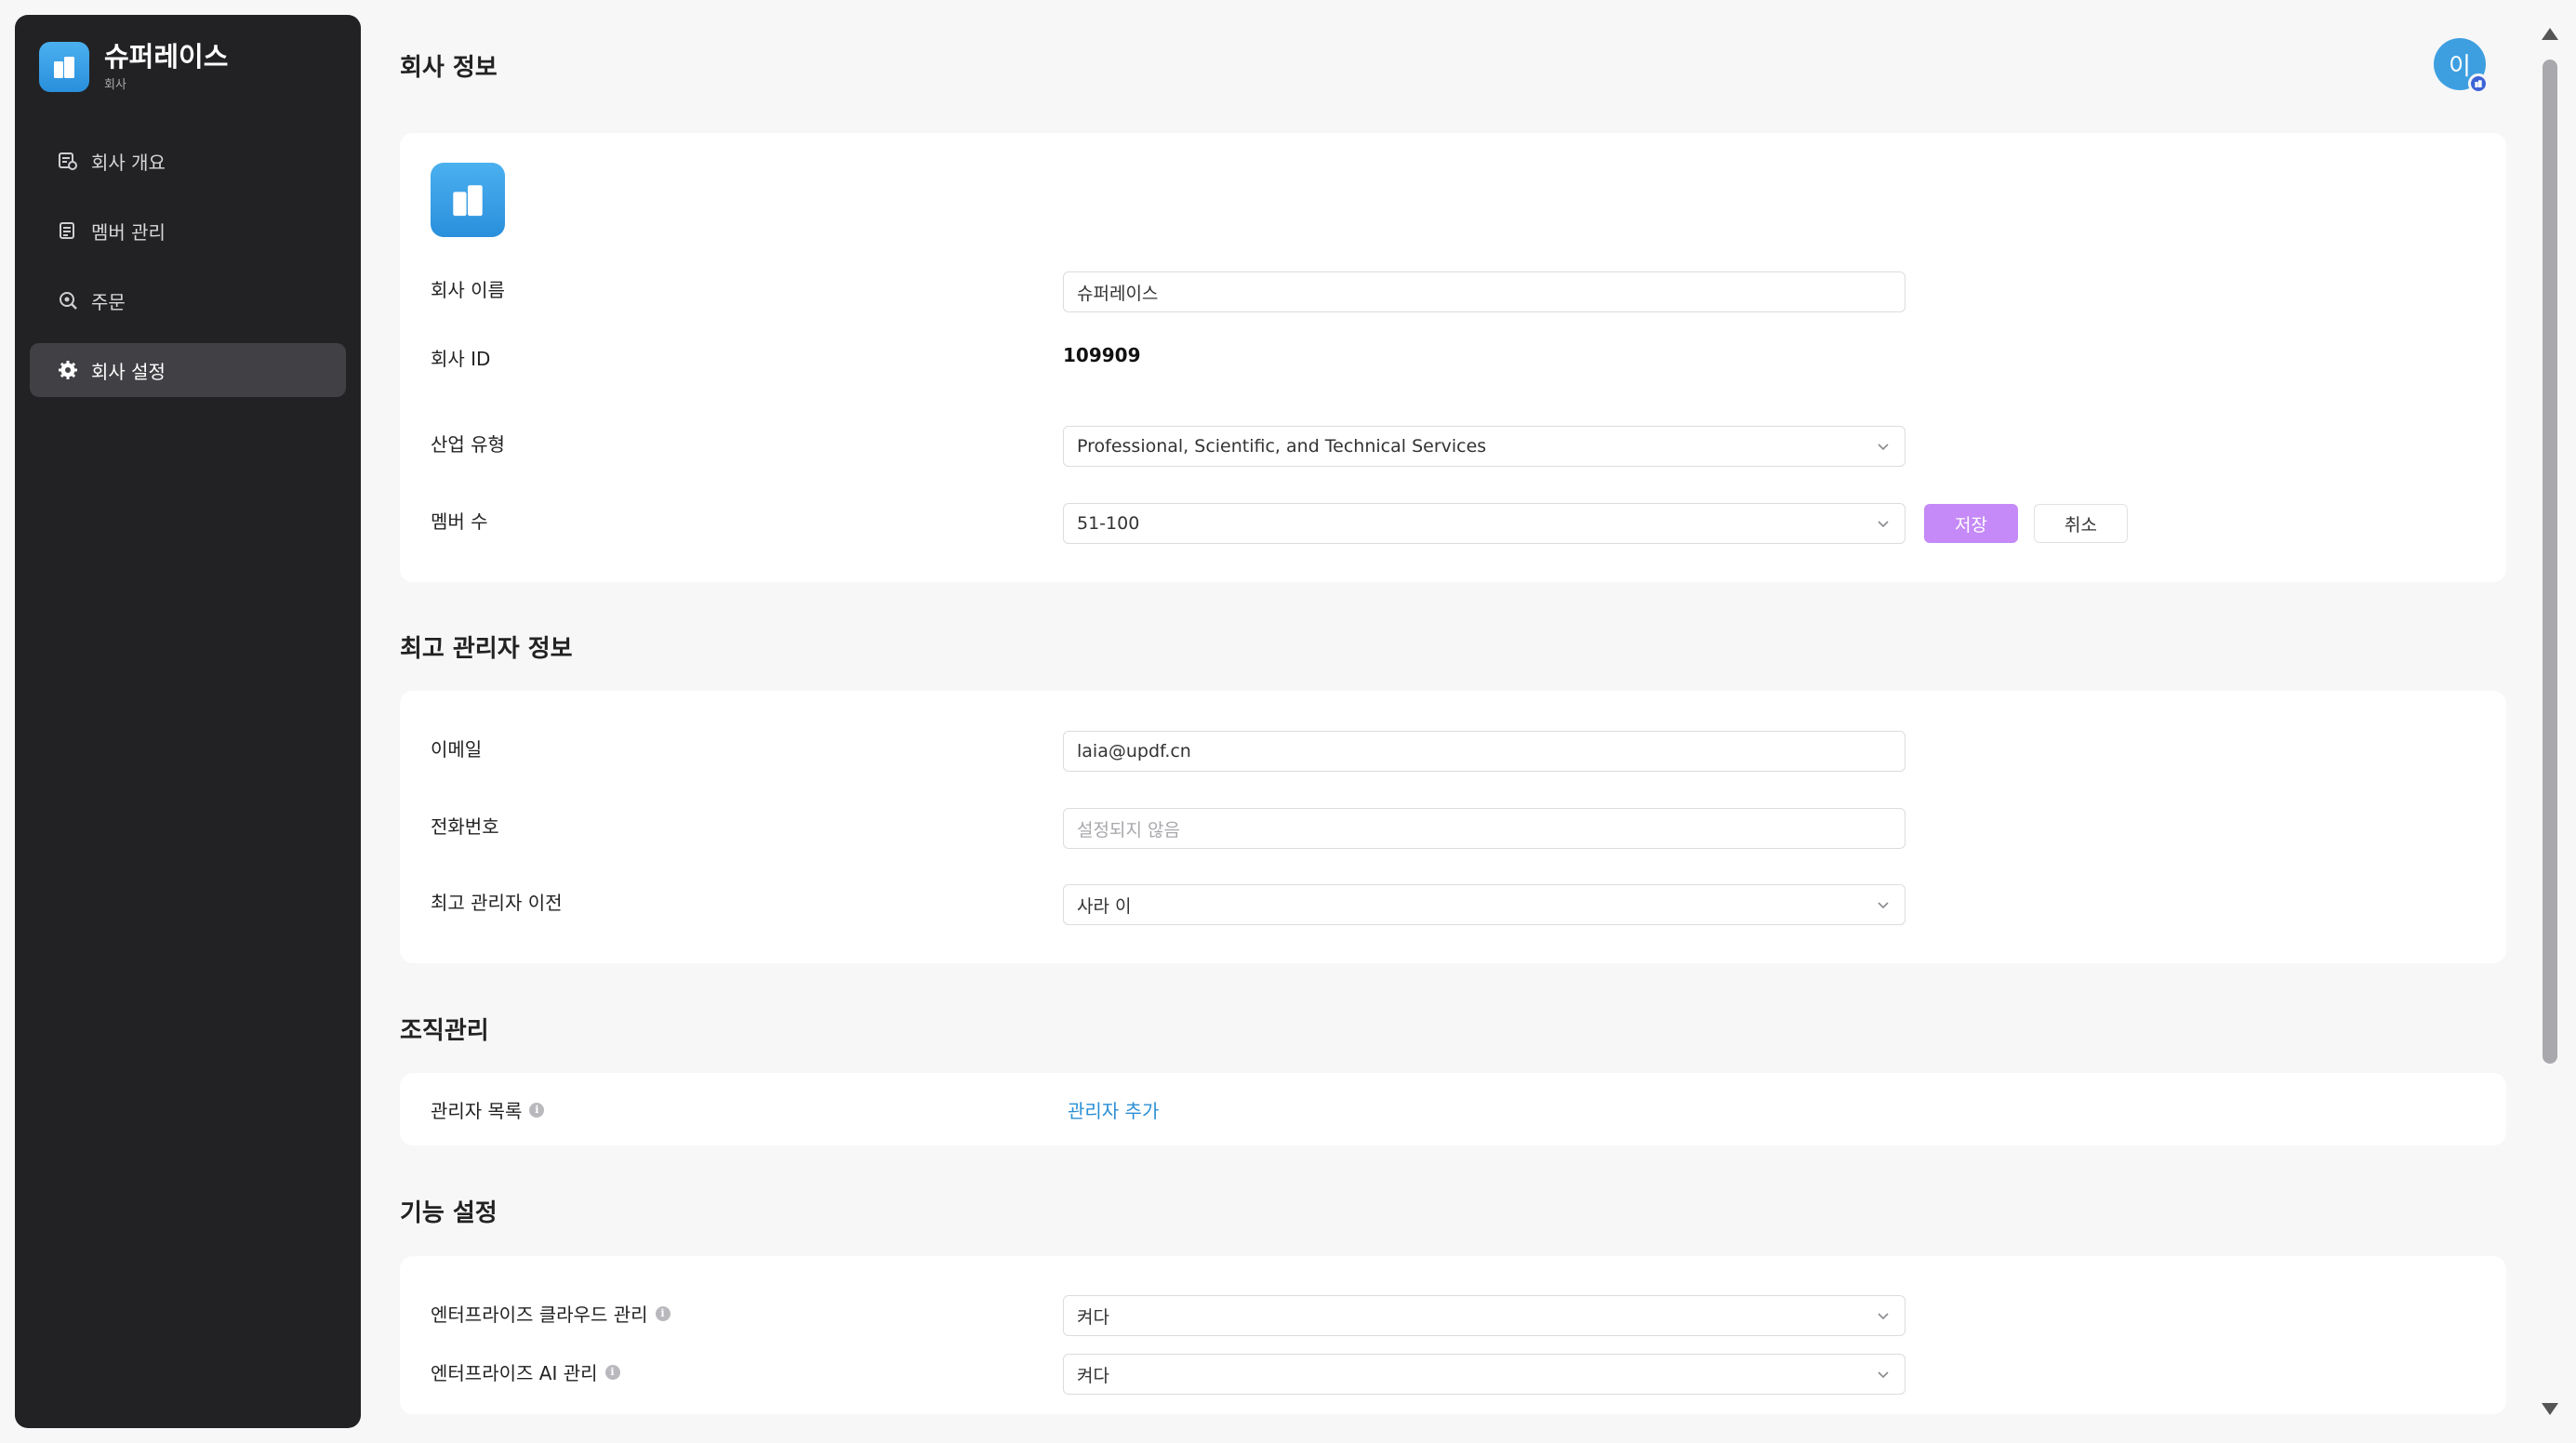  Describe the element at coordinates (2550, 34) in the screenshot. I see `scroll-up-arrow-icon` at that location.